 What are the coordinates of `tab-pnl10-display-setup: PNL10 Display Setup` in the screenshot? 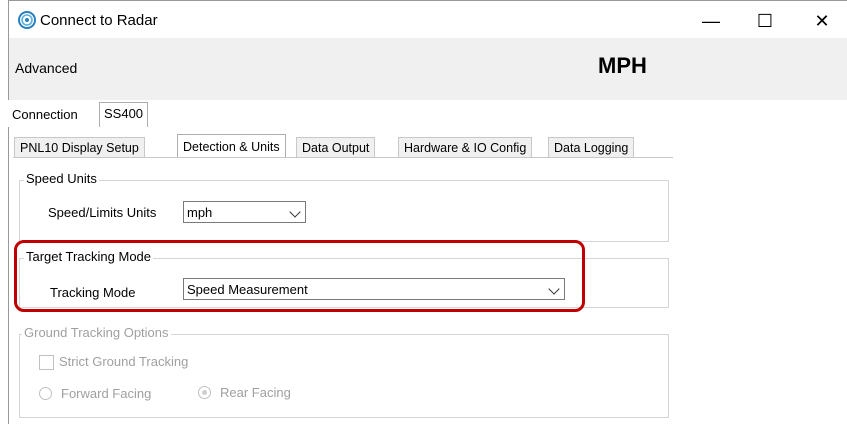 It's located at (79, 148).